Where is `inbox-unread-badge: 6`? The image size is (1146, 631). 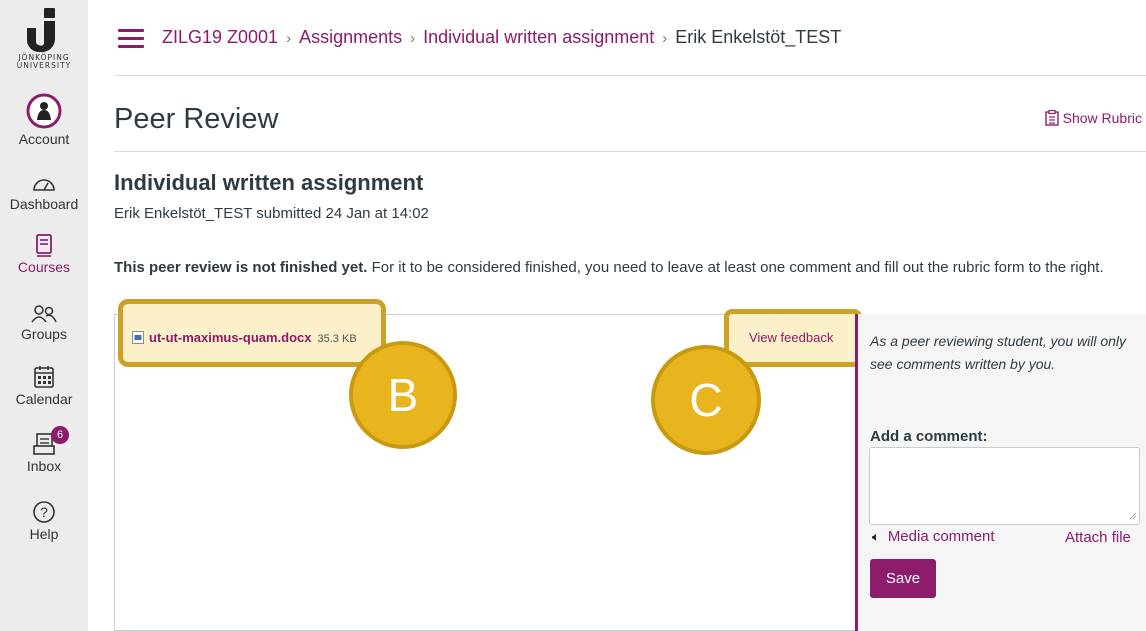 inbox-unread-badge: 6 is located at coordinates (60, 435).